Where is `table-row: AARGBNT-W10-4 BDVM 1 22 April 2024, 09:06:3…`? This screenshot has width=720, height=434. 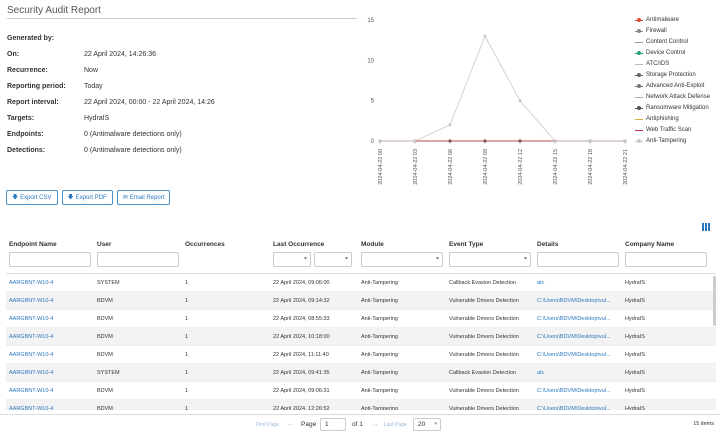 table-row: AARGBNT-W10-4 BDVM 1 22 April 2024, 09:06:3… is located at coordinates (361, 391).